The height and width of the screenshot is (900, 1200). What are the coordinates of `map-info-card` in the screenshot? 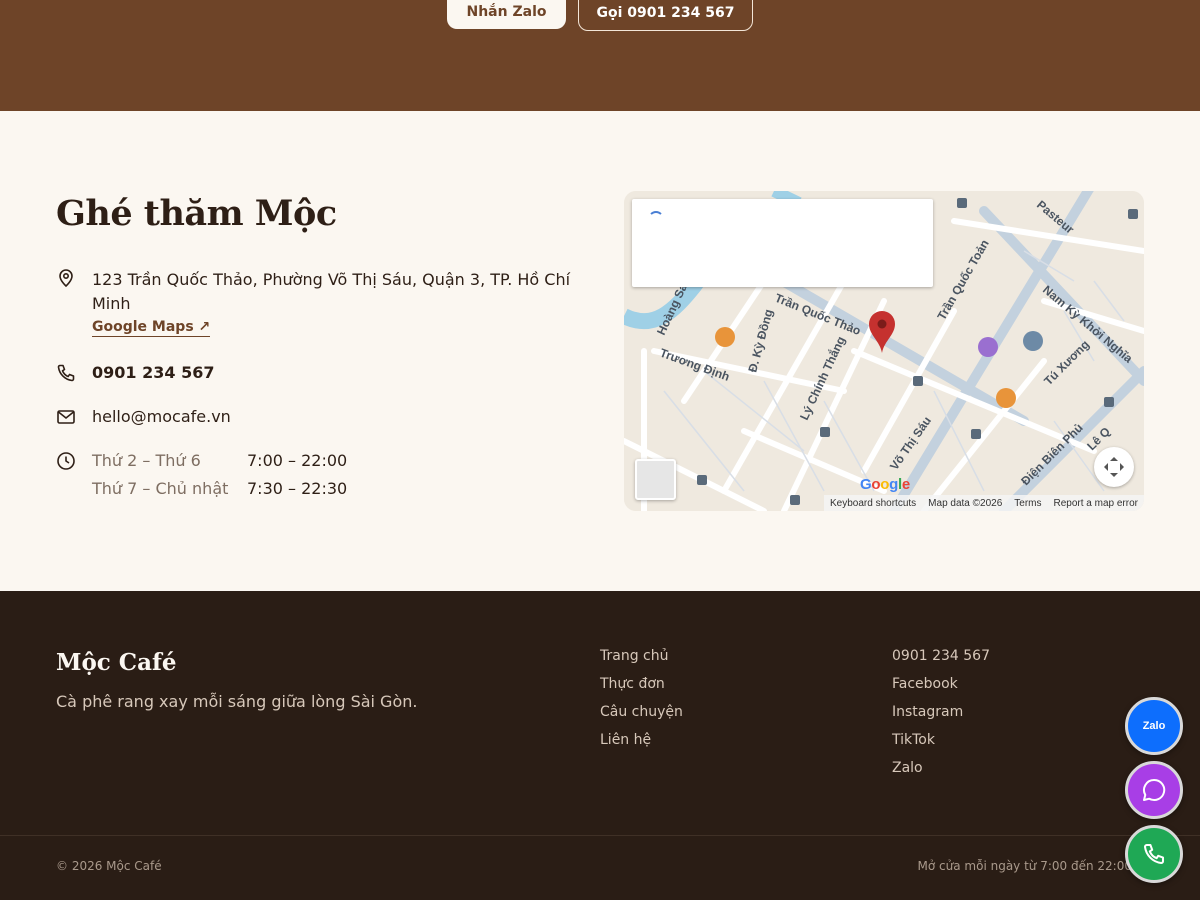 It's located at (782, 243).